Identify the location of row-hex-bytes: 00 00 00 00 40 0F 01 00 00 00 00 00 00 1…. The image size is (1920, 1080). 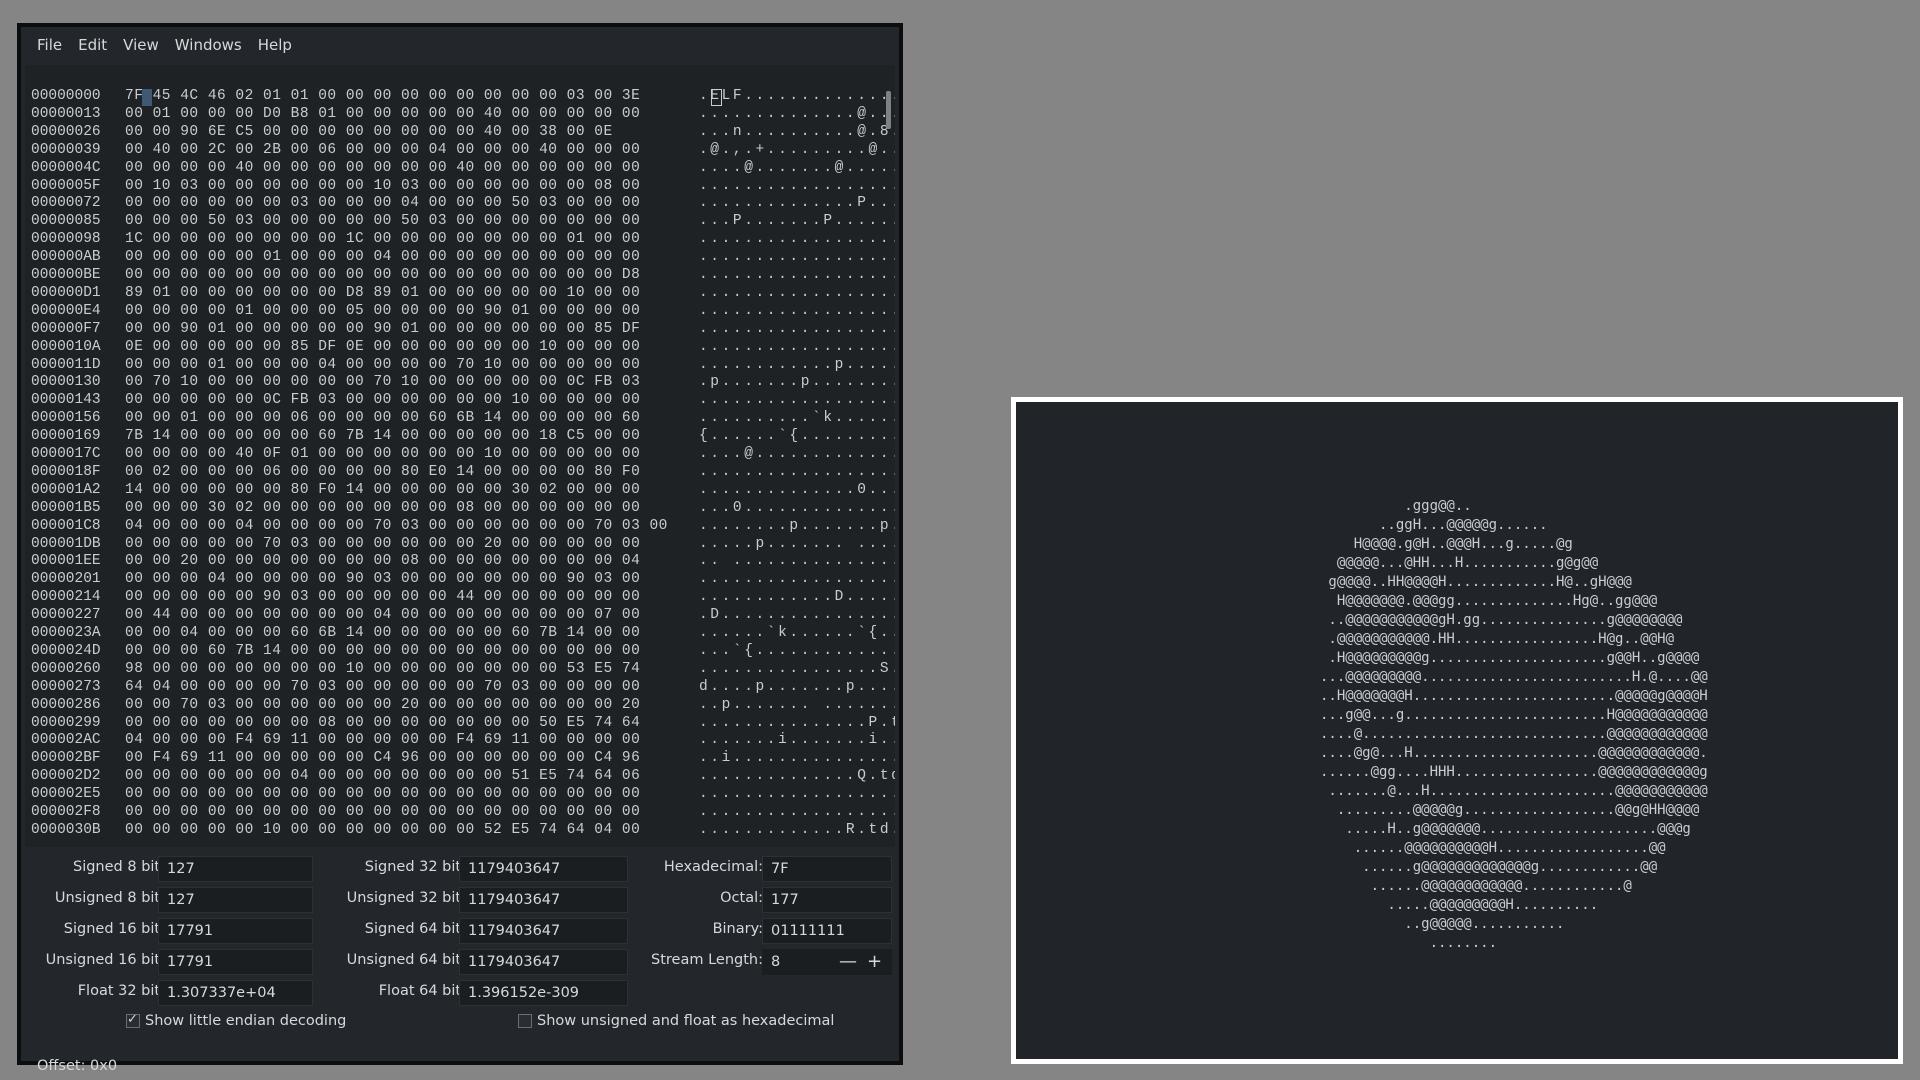
(382, 454).